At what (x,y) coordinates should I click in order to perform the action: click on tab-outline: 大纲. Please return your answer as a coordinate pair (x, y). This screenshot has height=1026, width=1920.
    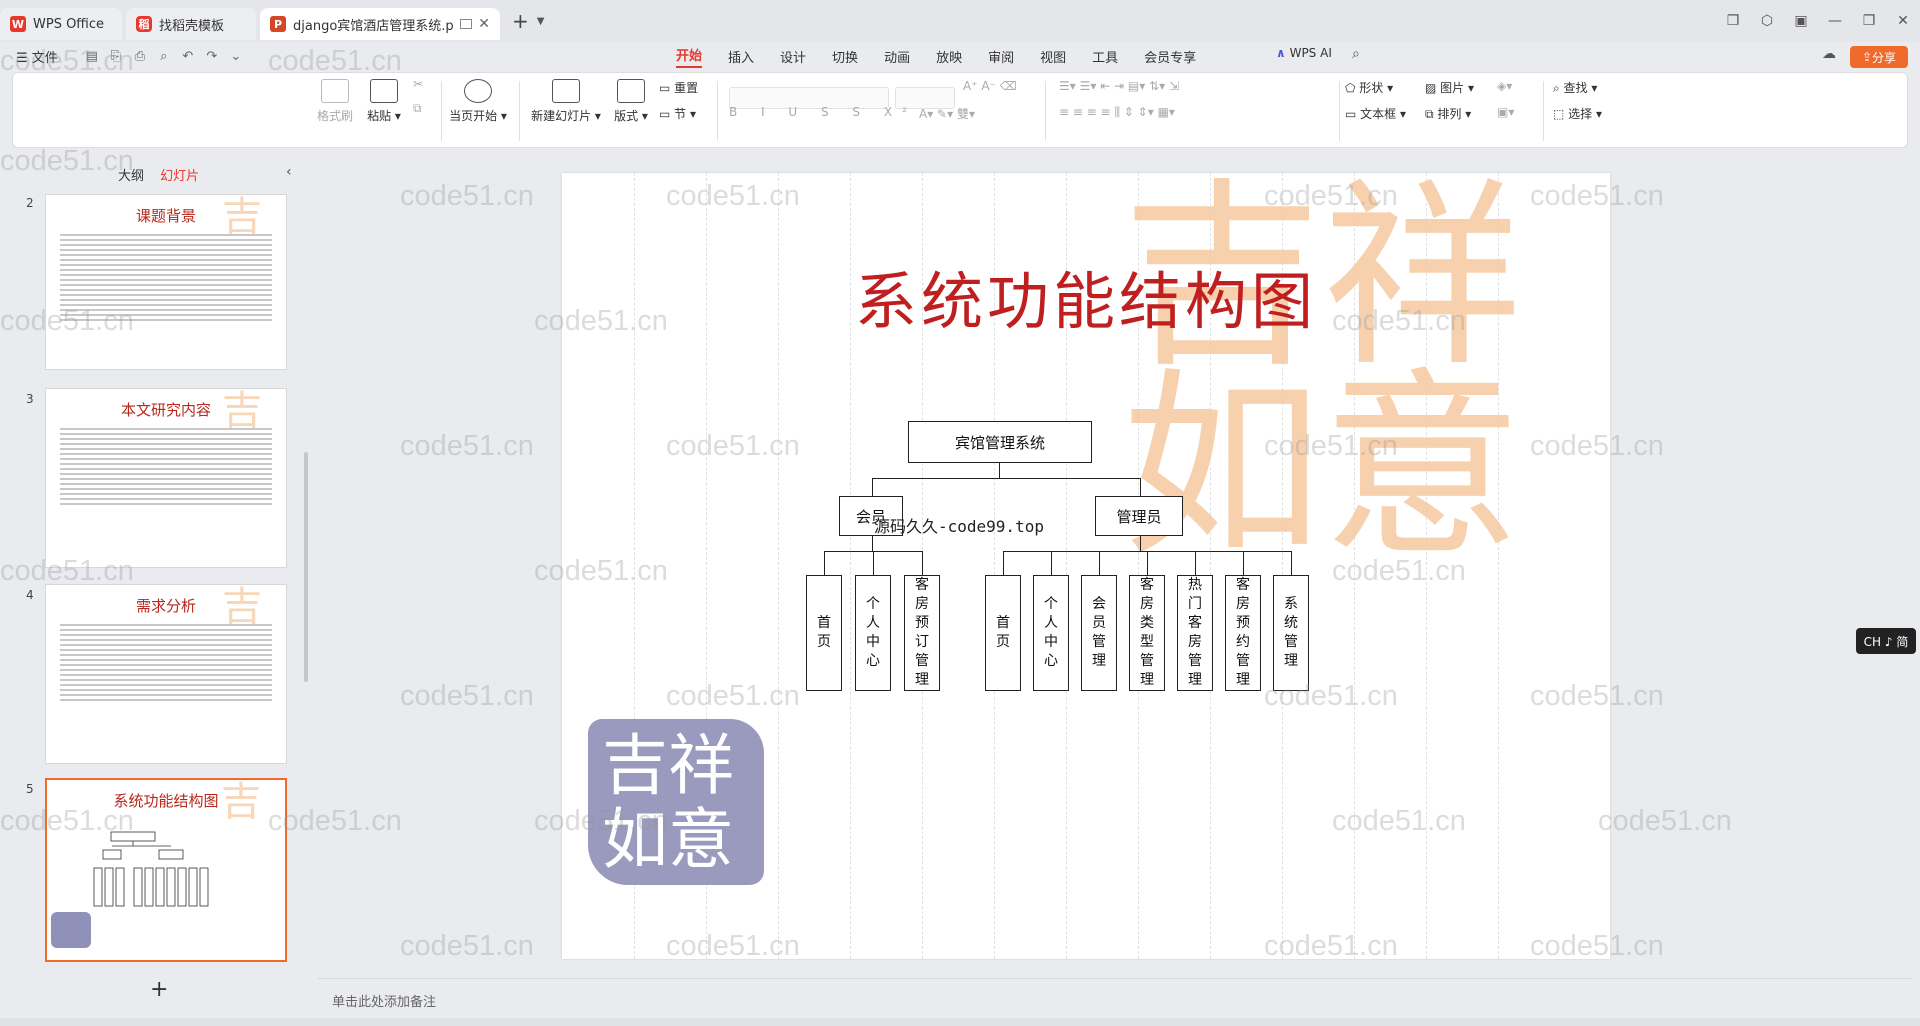
    Looking at the image, I should click on (131, 176).